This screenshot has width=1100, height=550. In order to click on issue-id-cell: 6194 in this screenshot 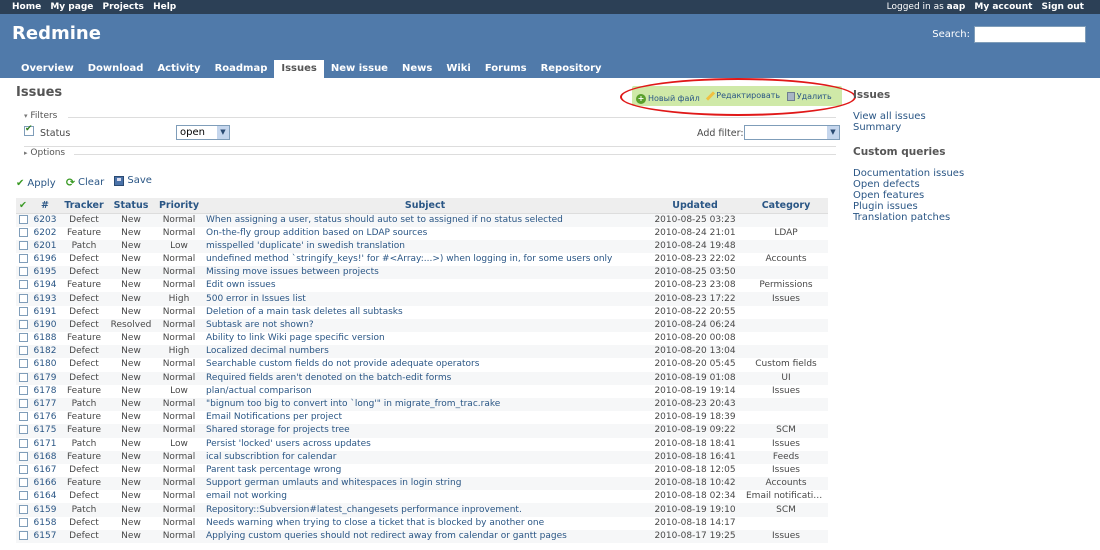, I will do `click(45, 286)`.